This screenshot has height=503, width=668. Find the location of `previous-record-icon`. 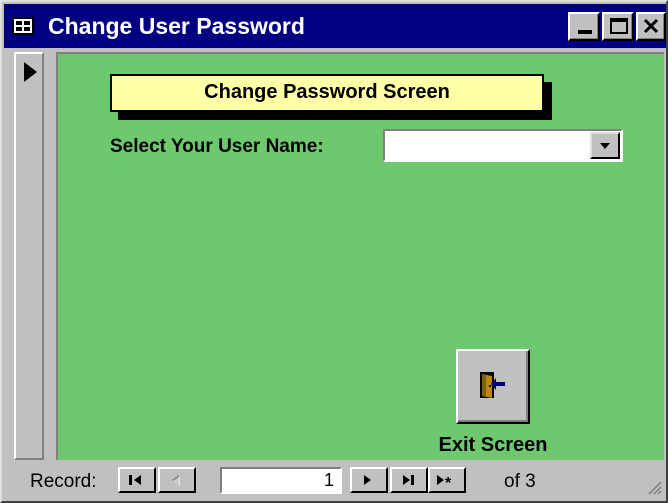

previous-record-icon is located at coordinates (176, 480).